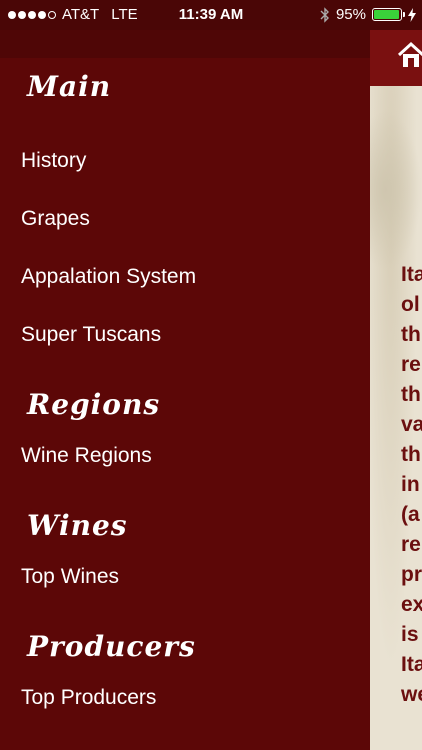 This screenshot has width=422, height=750. I want to click on section-title-main: Main, so click(69, 86).